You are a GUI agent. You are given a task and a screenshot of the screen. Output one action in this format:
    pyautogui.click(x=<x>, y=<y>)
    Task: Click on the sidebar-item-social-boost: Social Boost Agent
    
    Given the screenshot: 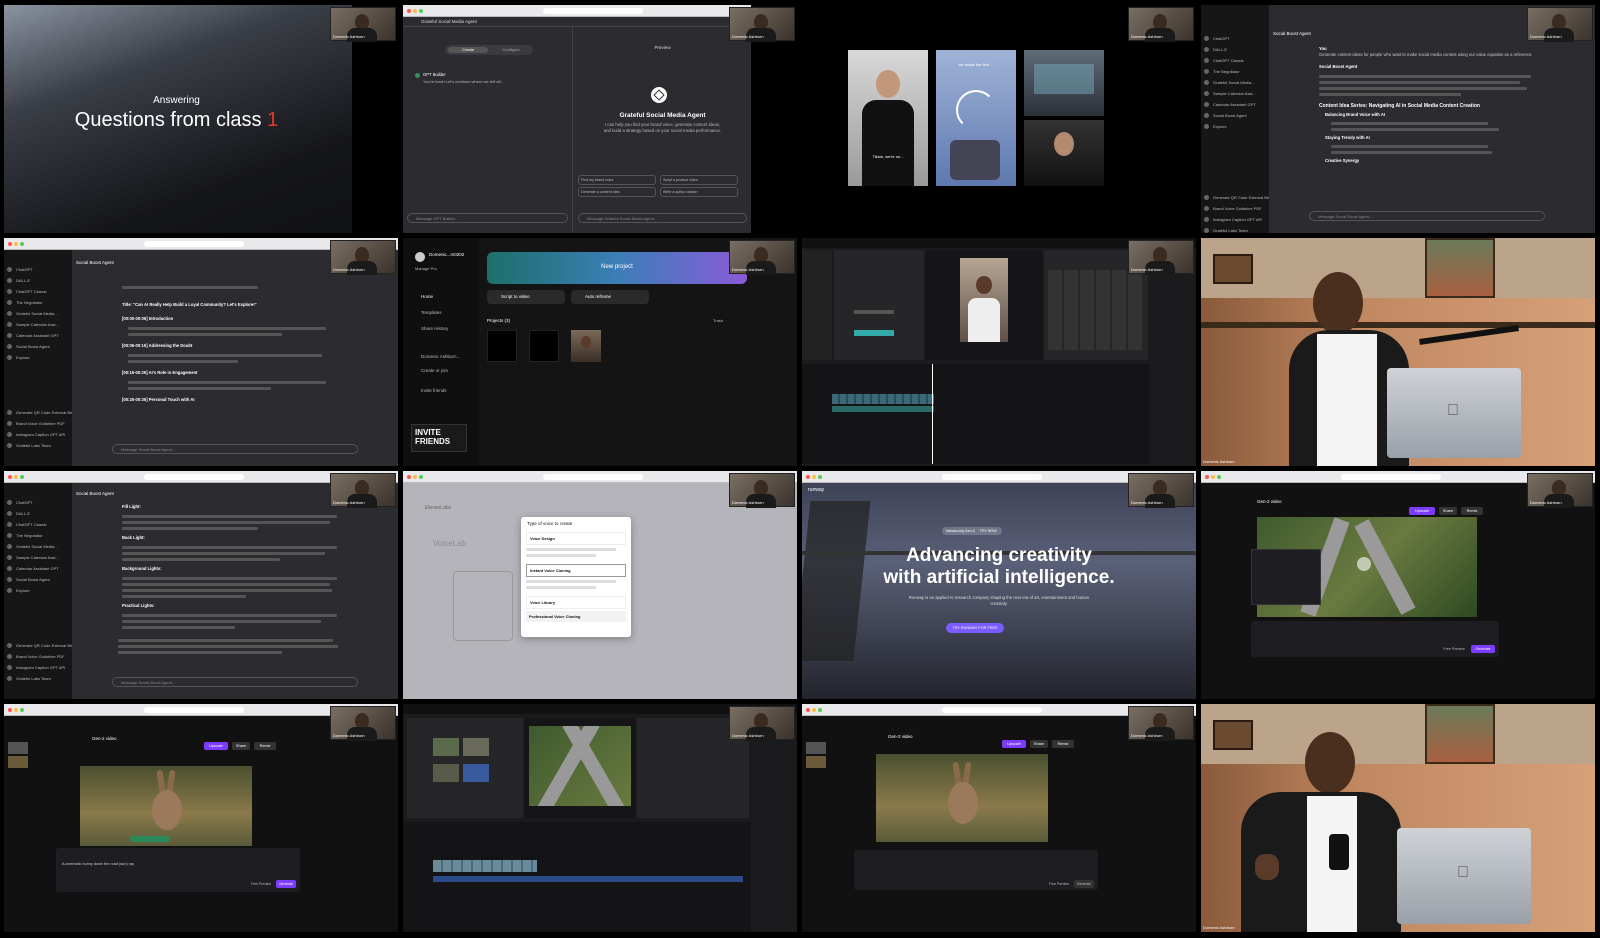 What is the action you would take?
    pyautogui.click(x=1235, y=115)
    